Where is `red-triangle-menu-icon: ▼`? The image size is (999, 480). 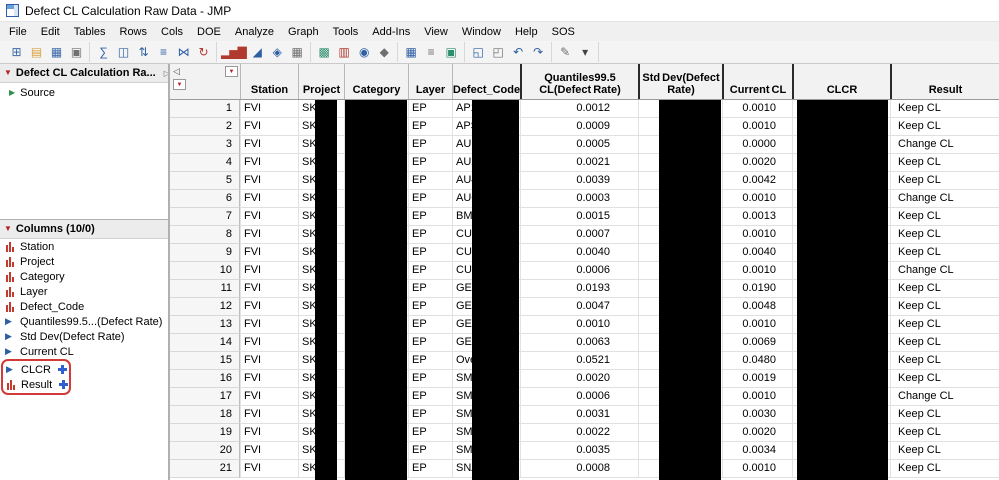 red-triangle-menu-icon: ▼ is located at coordinates (8, 229).